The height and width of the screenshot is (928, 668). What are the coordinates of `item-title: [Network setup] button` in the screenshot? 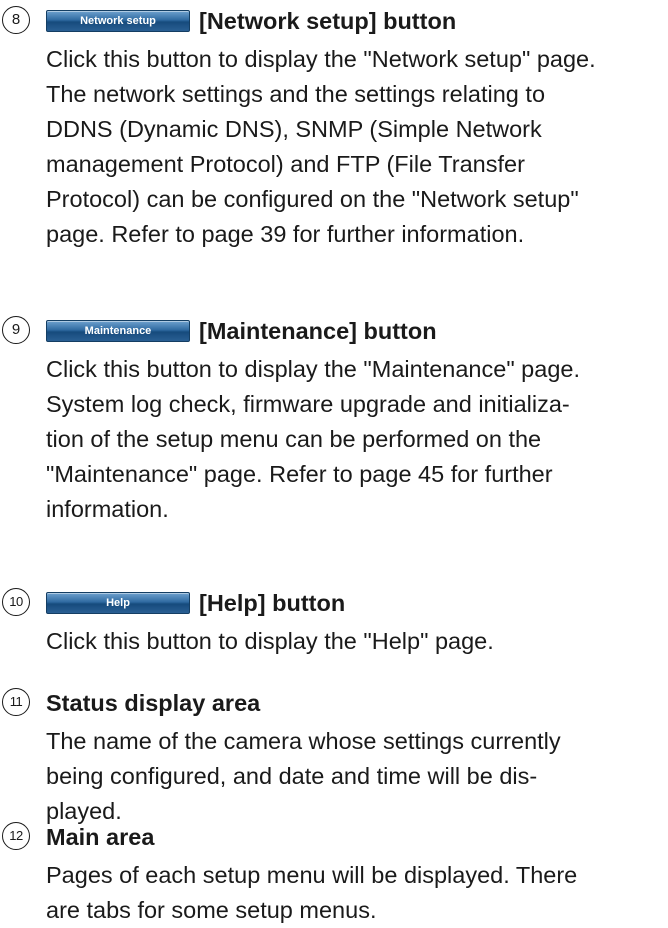 It's located at (328, 20).